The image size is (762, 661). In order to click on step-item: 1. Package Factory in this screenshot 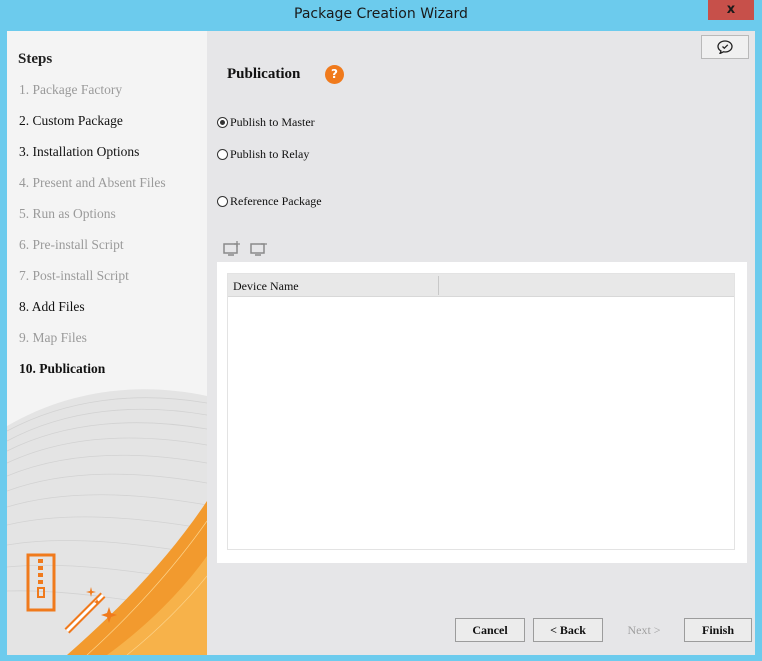, I will do `click(71, 89)`.